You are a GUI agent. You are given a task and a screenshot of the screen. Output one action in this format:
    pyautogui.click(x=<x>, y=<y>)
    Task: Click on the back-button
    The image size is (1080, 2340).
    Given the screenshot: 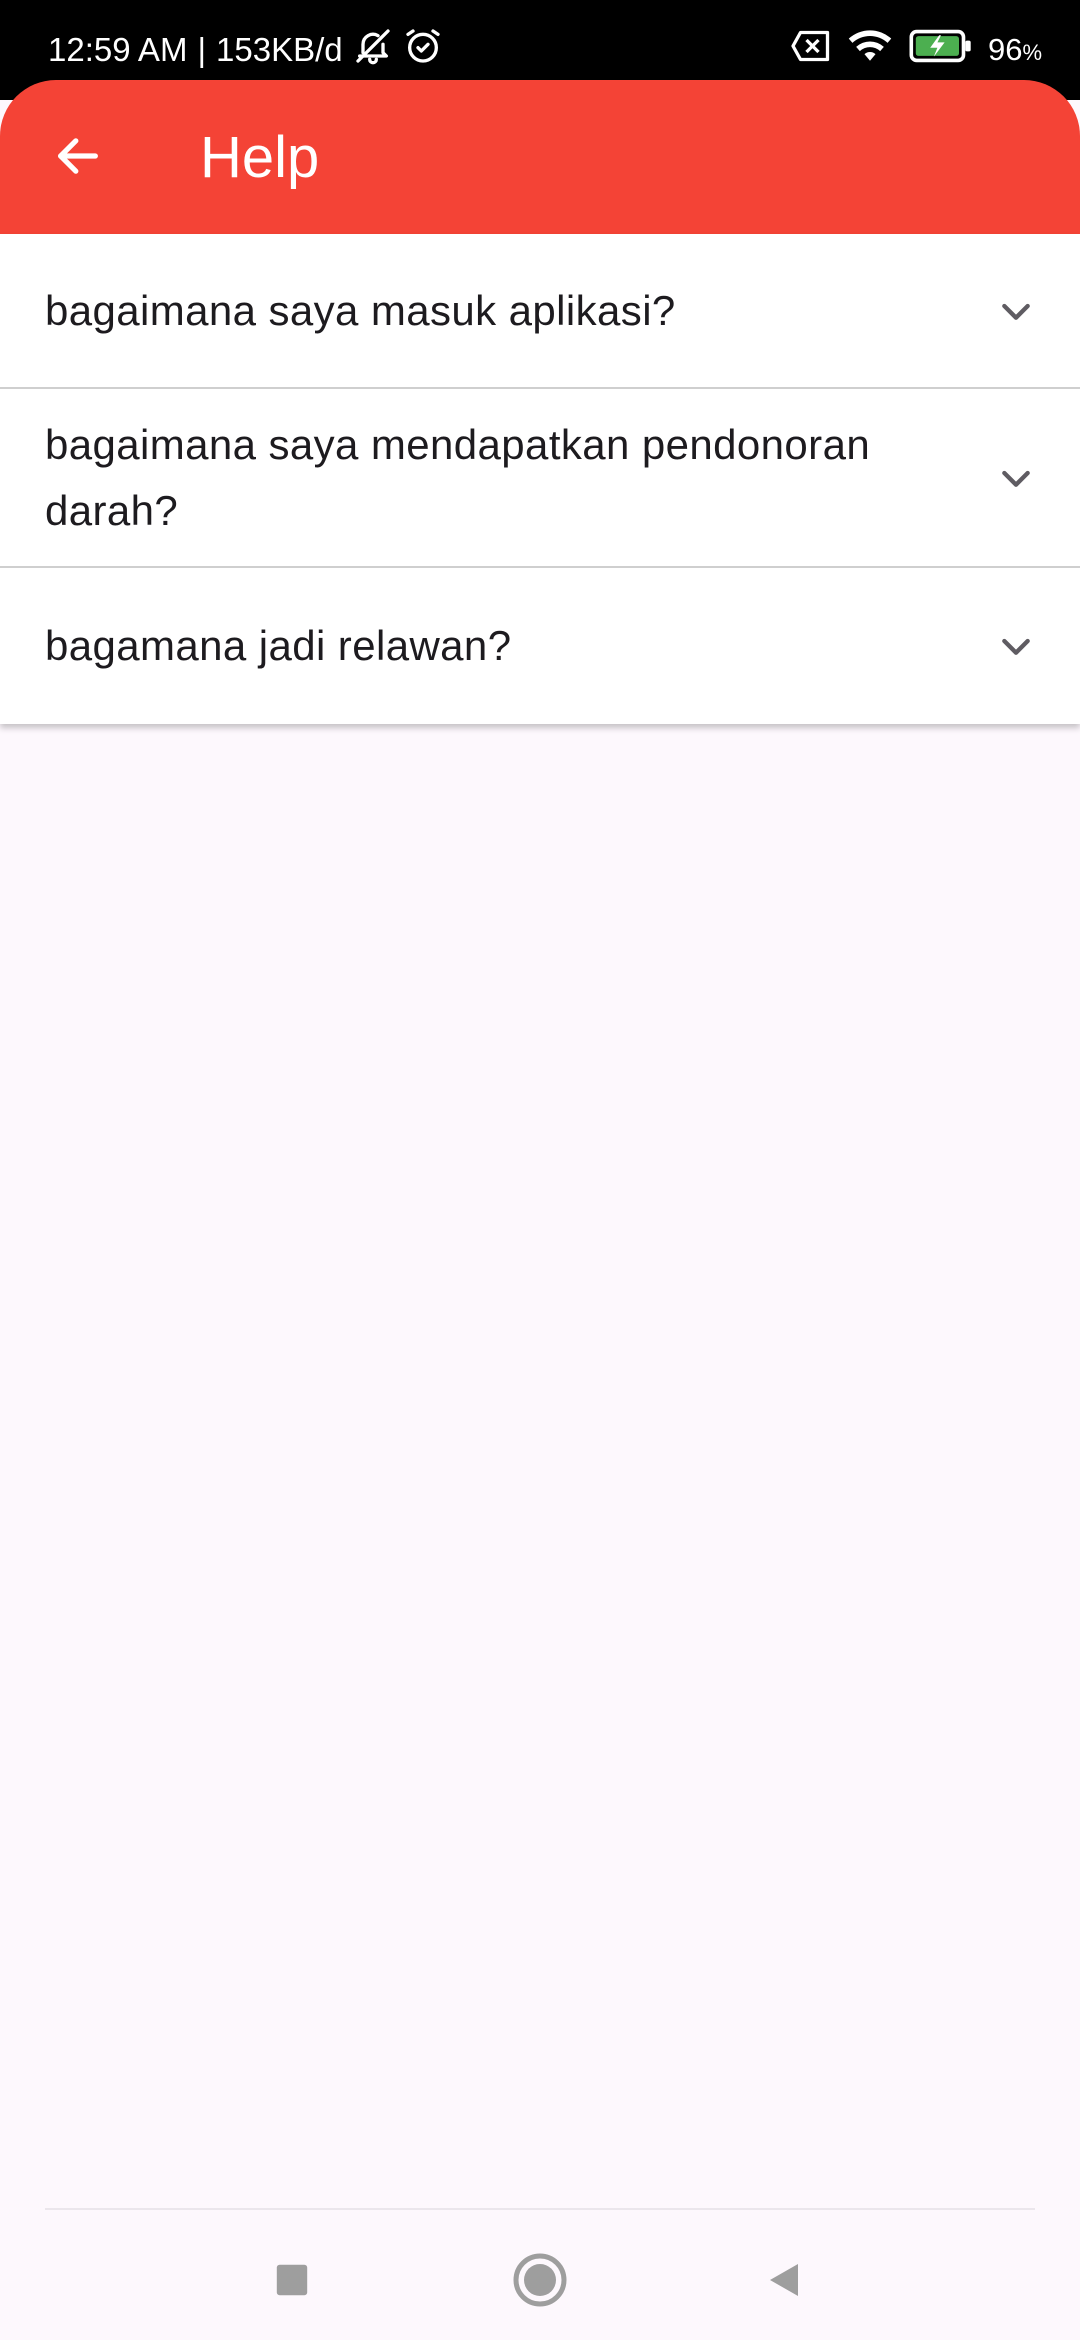 What is the action you would take?
    pyautogui.click(x=78, y=158)
    